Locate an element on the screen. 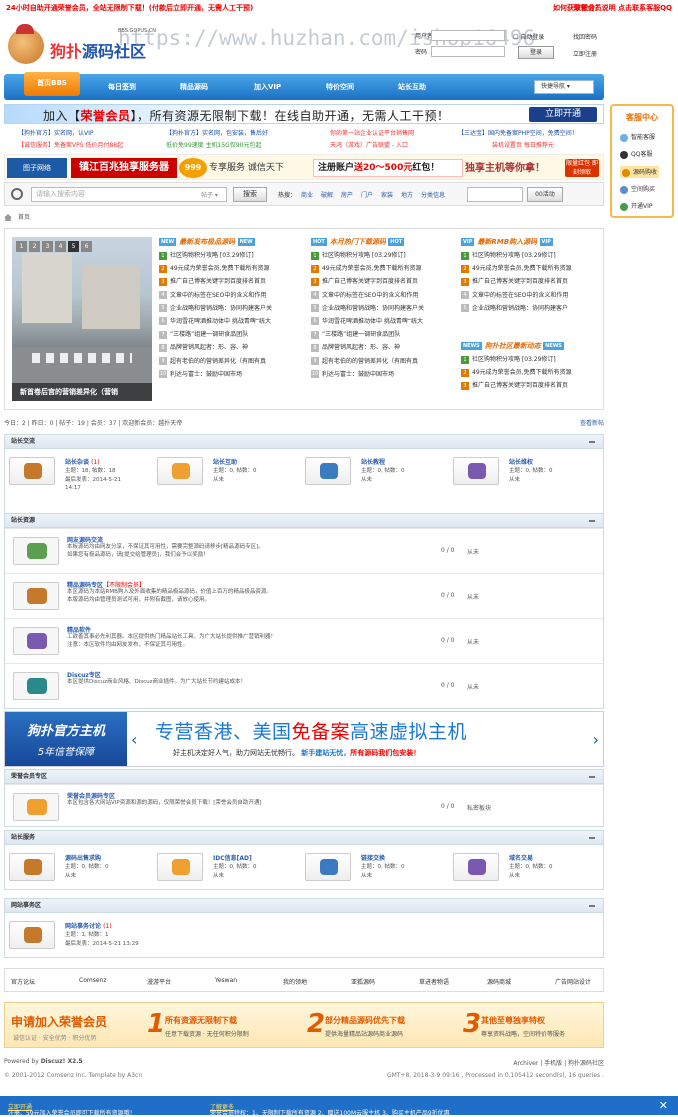 Image resolution: width=678 pixels, height=1117 pixels. friend-link: 草进者物语 is located at coordinates (434, 981).